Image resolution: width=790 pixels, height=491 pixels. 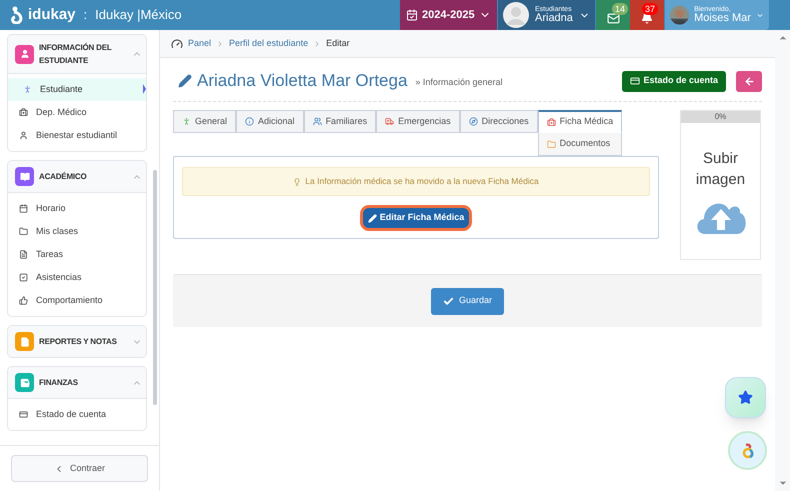 I want to click on section-header: ACADÉMICO, so click(x=77, y=177).